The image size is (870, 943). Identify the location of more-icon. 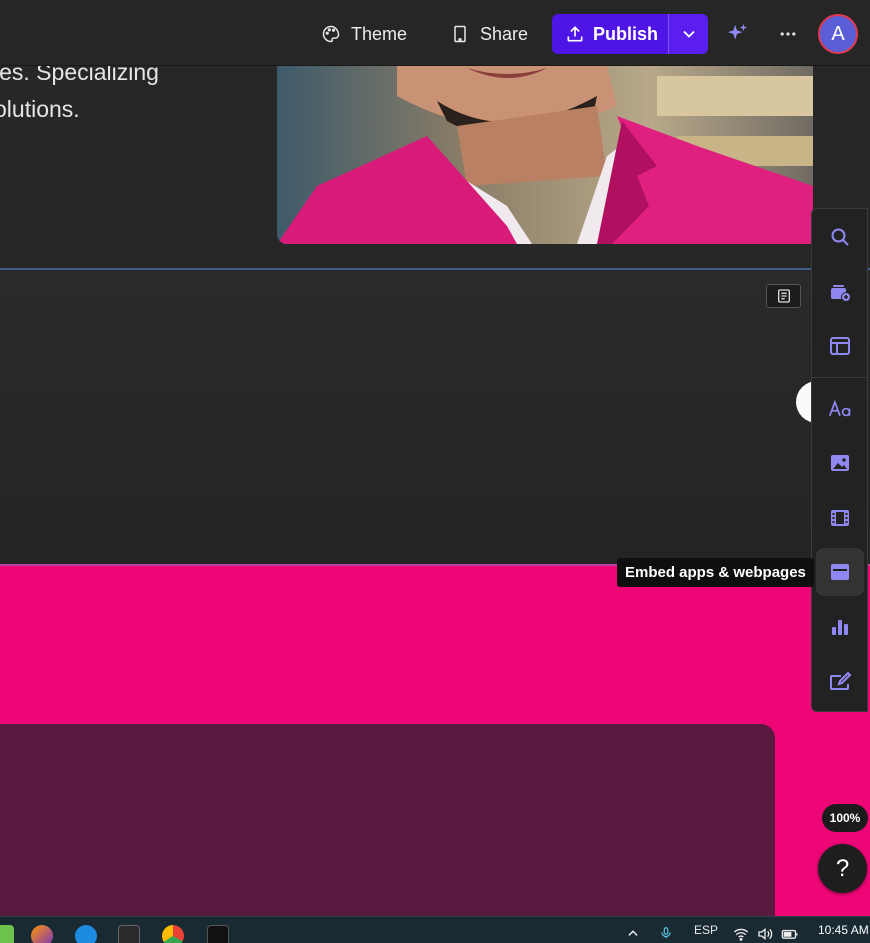
(788, 34).